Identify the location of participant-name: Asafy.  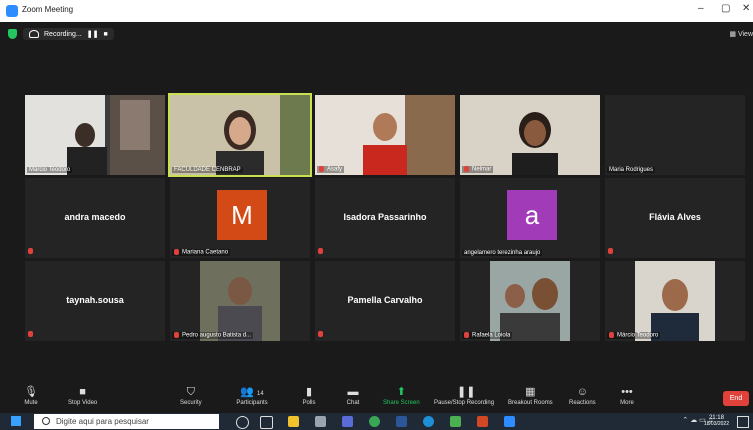
(331, 169).